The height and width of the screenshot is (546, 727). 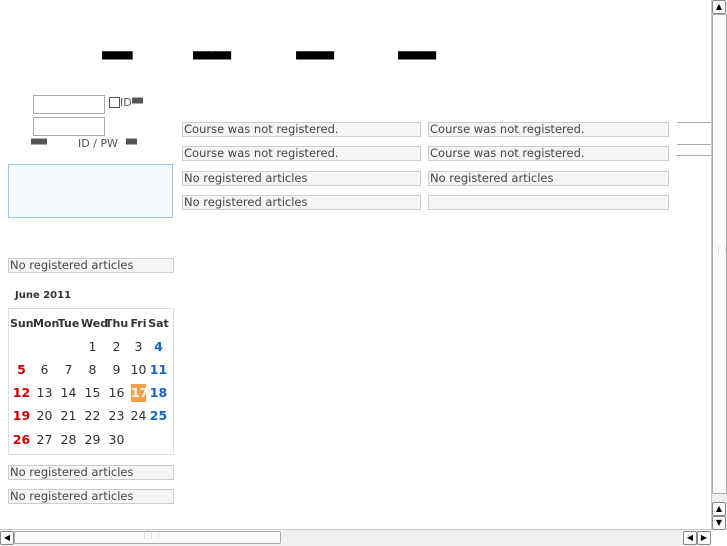 What do you see at coordinates (137, 100) in the screenshot?
I see `remember-id-label-suffix: ■■` at bounding box center [137, 100].